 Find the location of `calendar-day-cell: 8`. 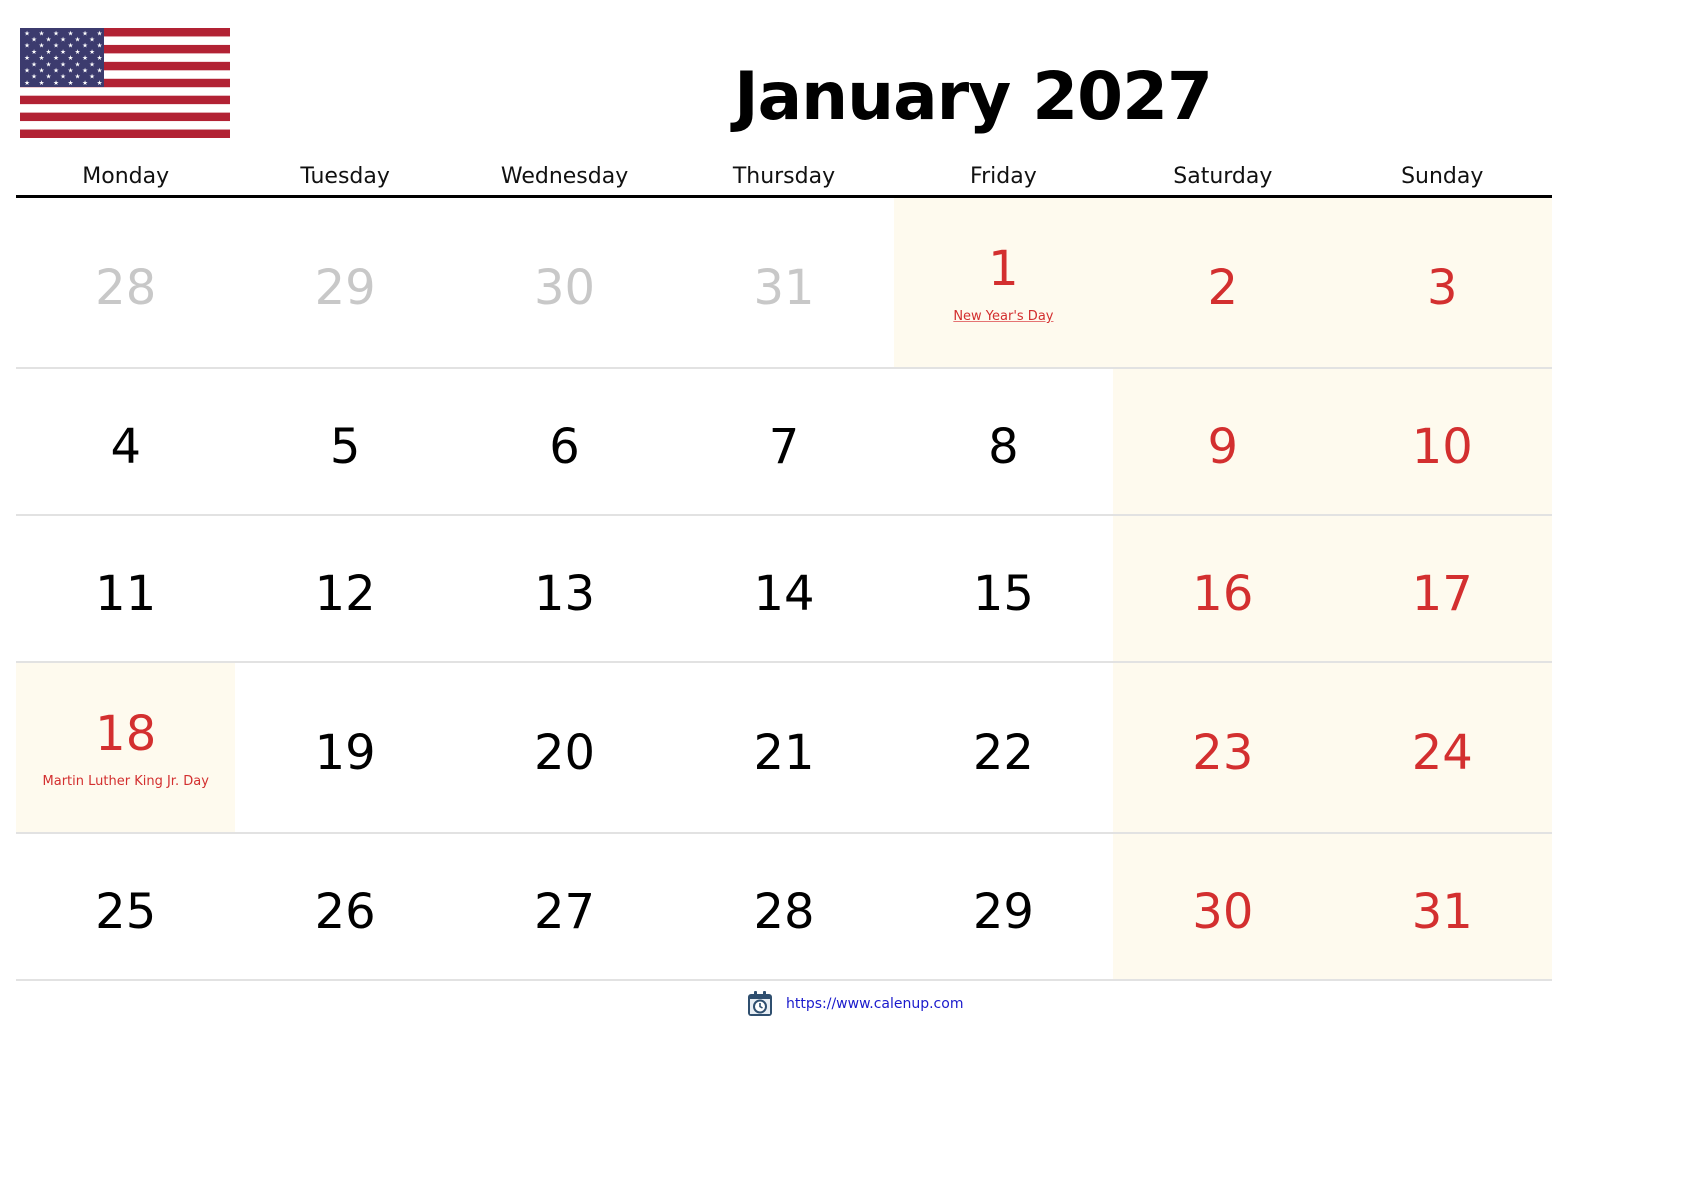

calendar-day-cell: 8 is located at coordinates (1003, 441).